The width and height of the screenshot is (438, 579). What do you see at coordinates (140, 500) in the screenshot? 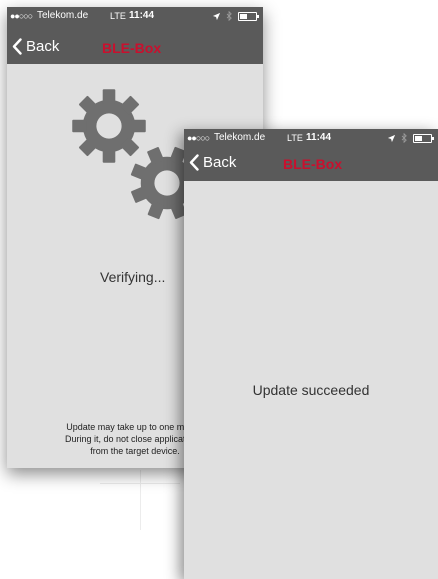
I see `background-line` at bounding box center [140, 500].